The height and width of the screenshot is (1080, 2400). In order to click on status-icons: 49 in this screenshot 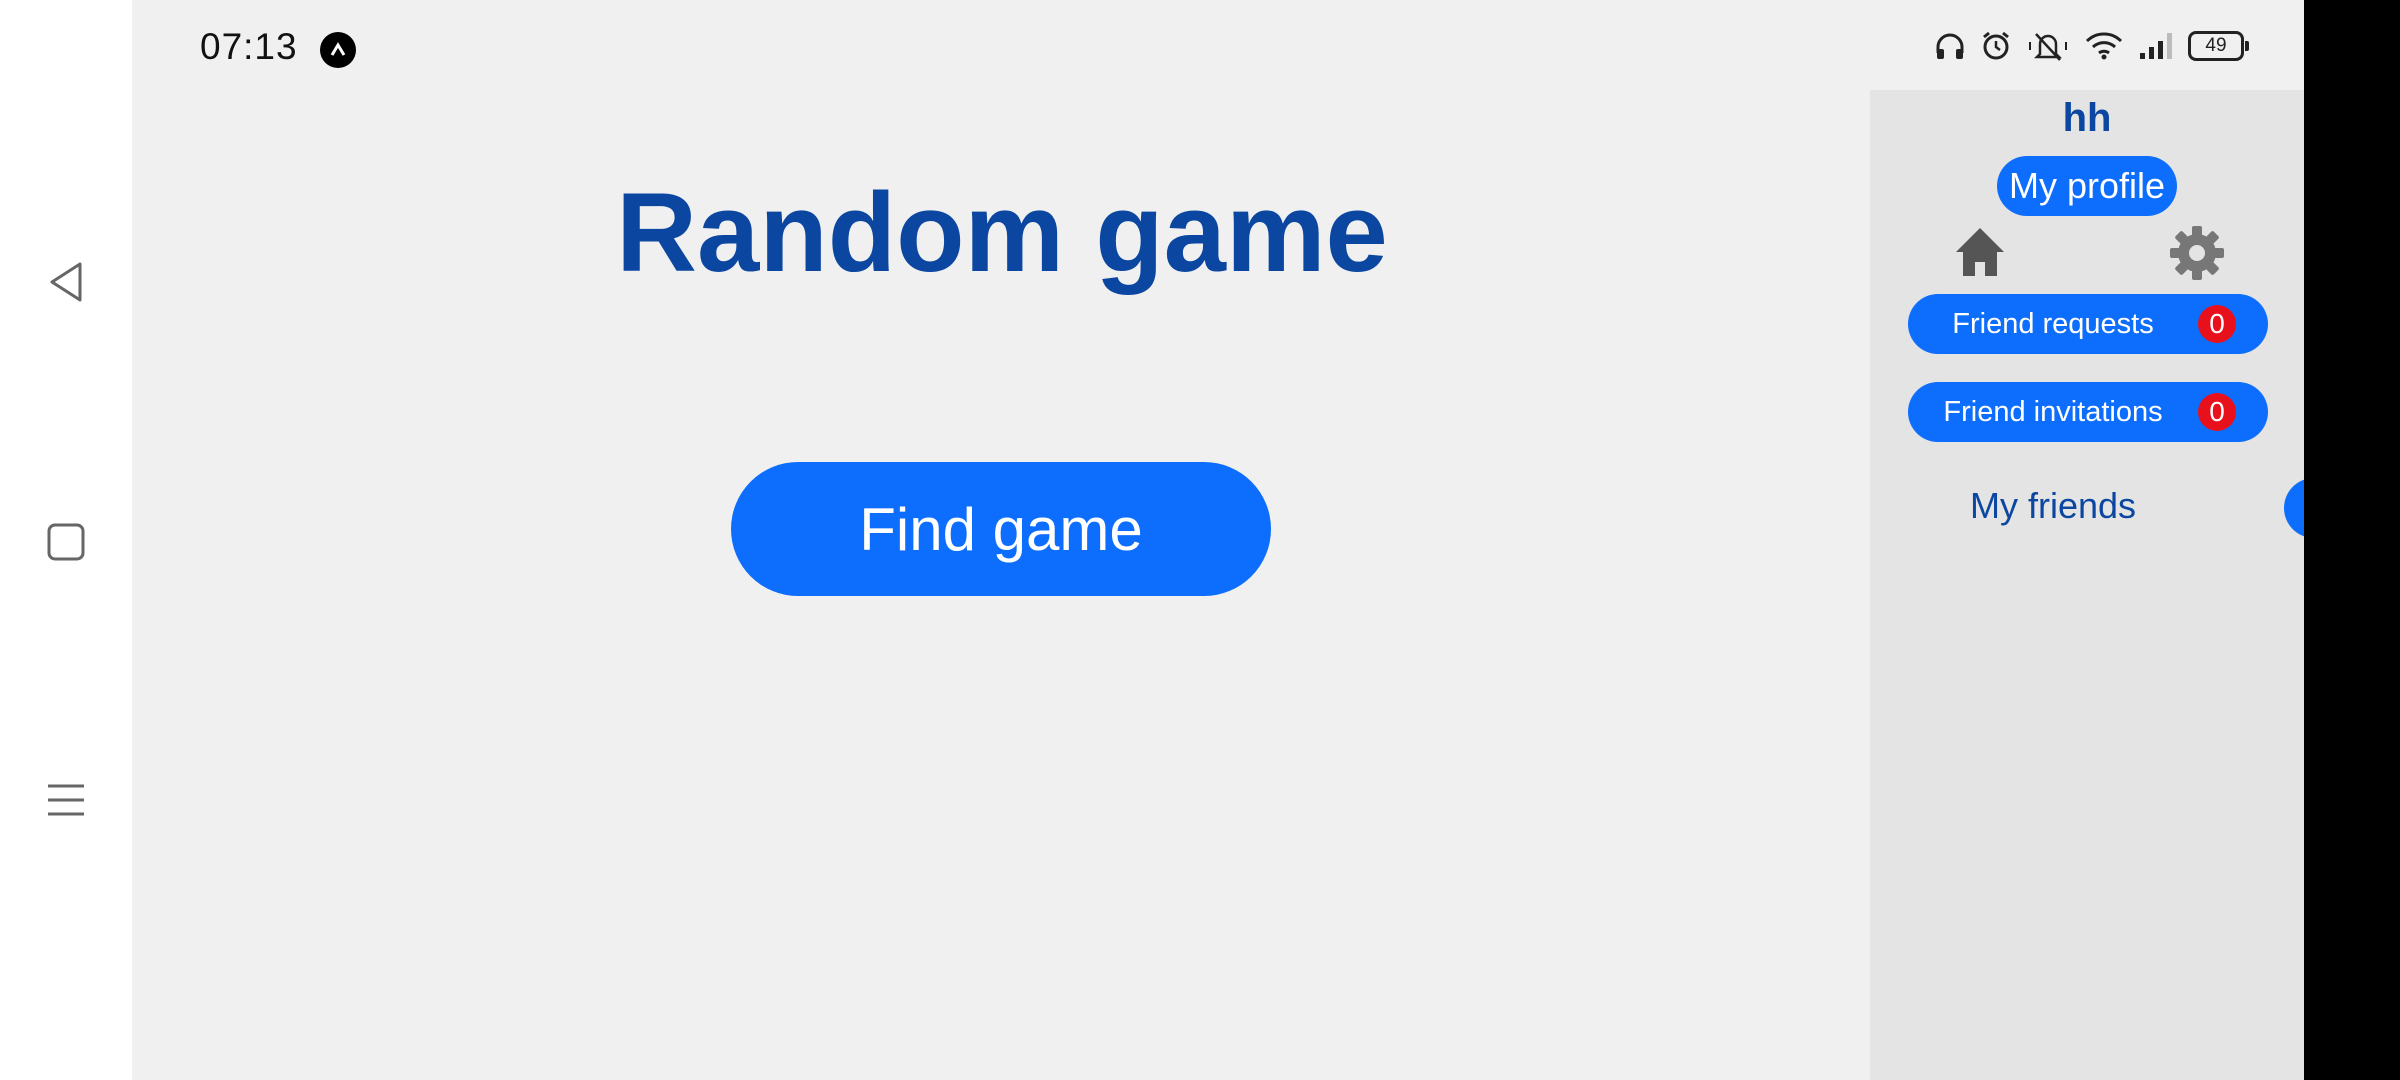, I will do `click(2091, 46)`.